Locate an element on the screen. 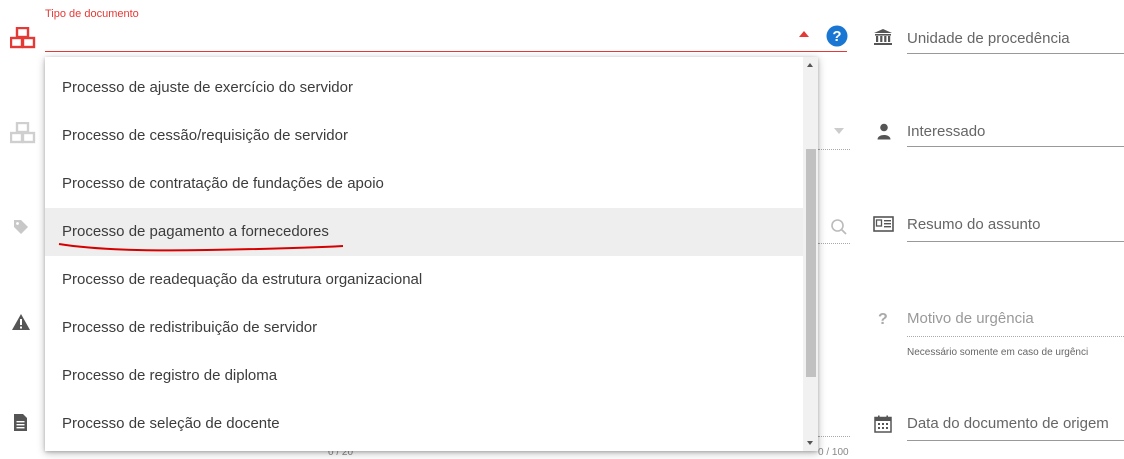  motivo-urgencia-underline is located at coordinates (1015, 336).